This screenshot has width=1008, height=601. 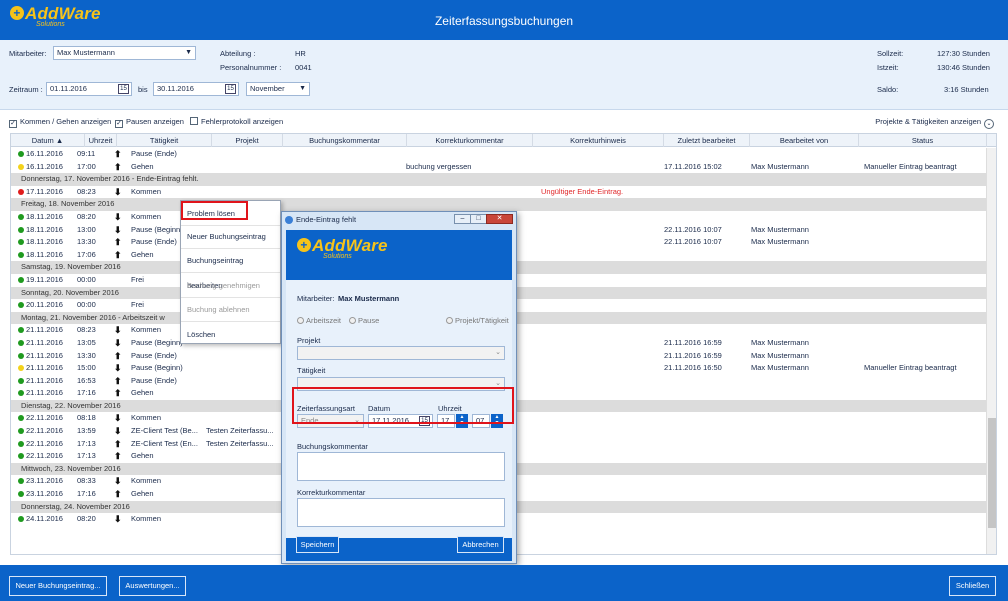 What do you see at coordinates (804, 140) in the screenshot?
I see `col-bearbeitet-von: Bearbeitet von` at bounding box center [804, 140].